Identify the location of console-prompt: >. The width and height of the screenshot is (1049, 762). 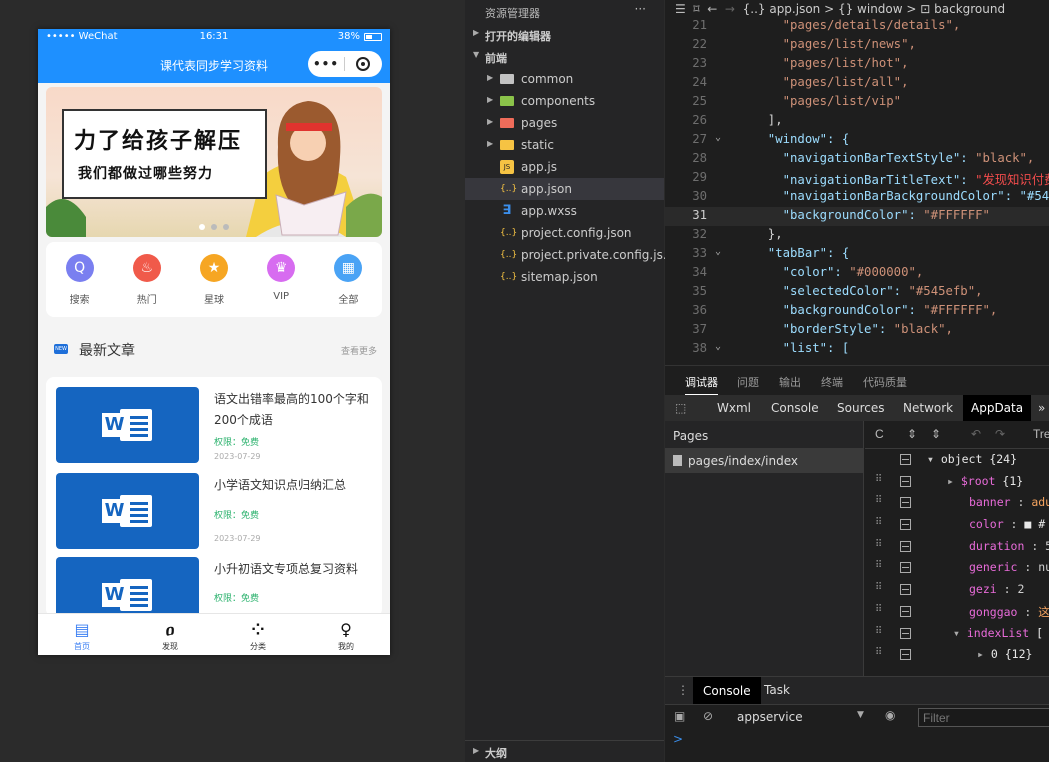
(678, 739).